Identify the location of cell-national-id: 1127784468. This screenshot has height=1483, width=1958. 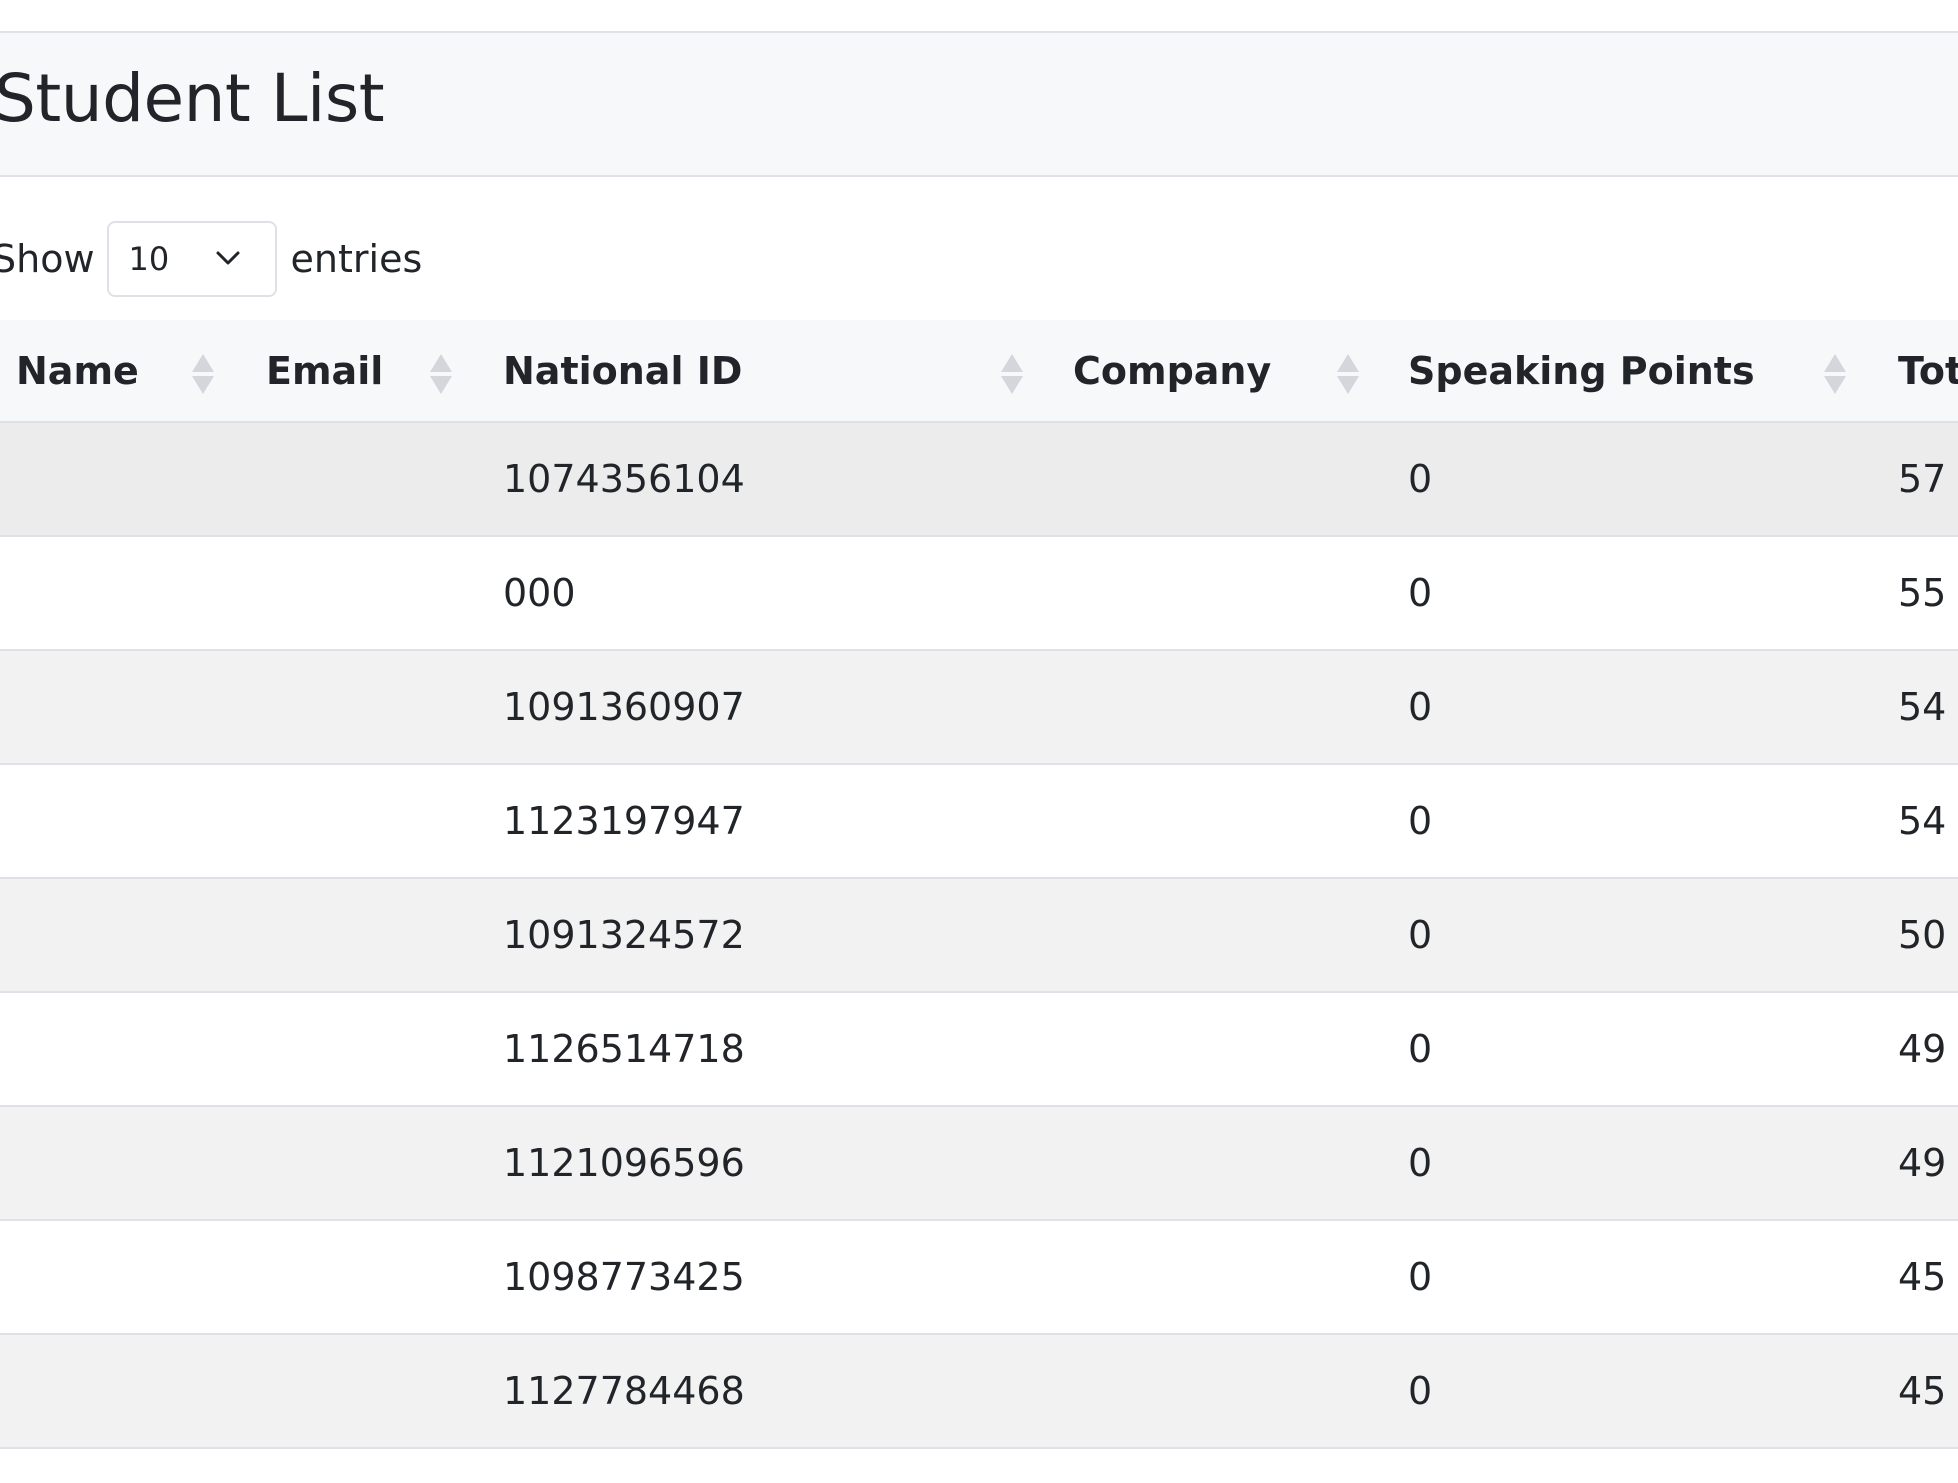
(624, 1391).